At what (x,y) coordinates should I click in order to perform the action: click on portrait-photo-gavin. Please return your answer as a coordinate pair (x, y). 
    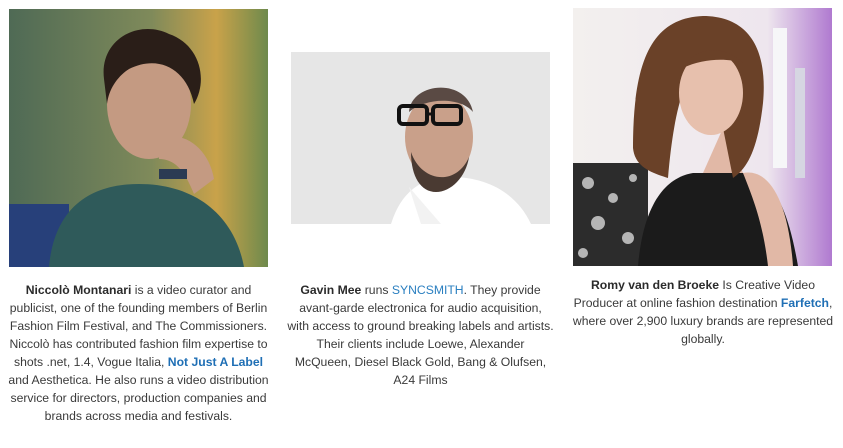
    Looking at the image, I should click on (420, 138).